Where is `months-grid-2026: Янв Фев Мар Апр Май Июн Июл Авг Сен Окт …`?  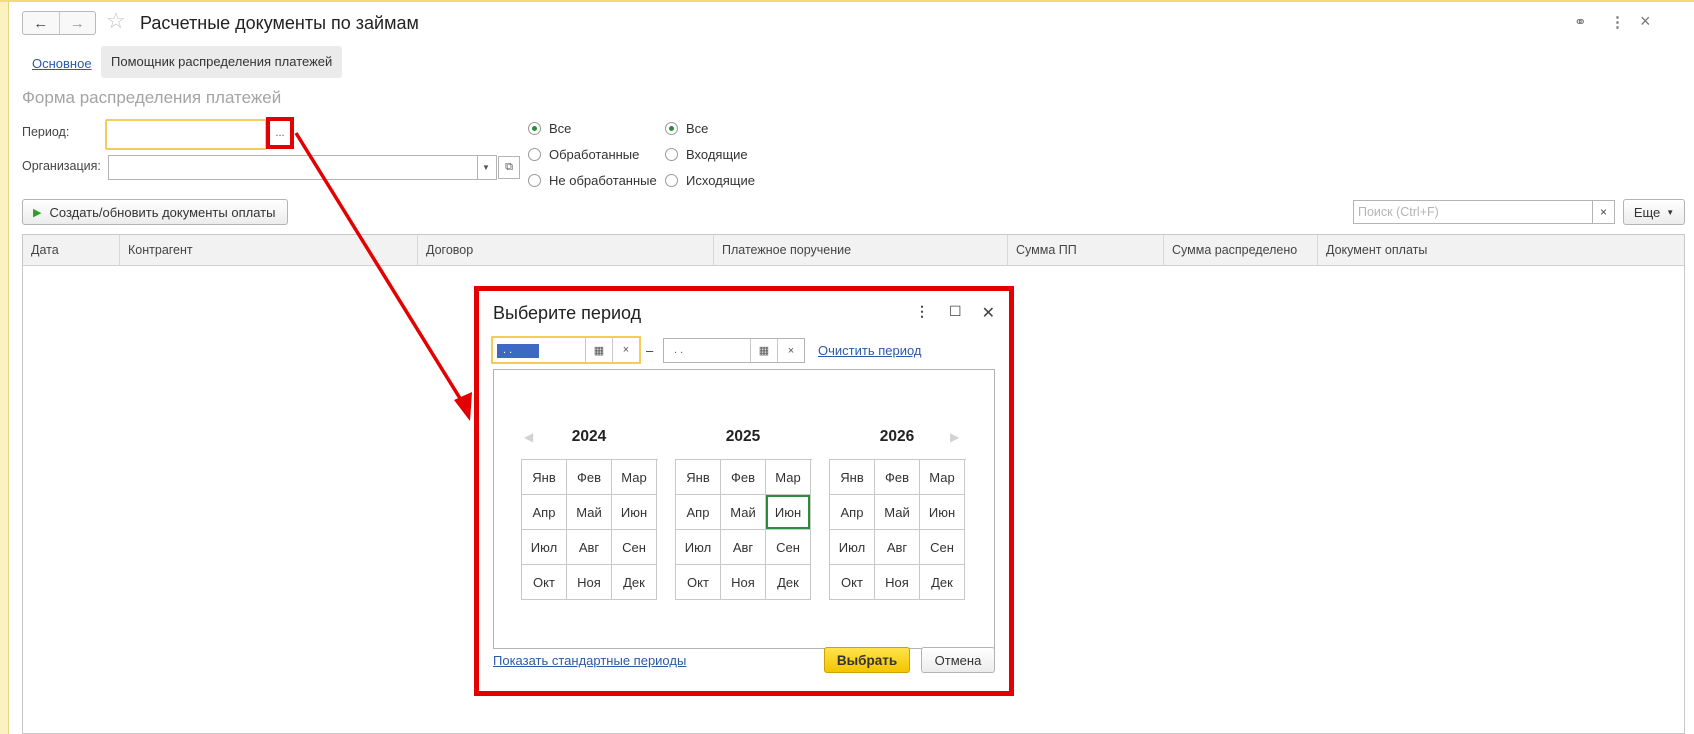 months-grid-2026: Янв Фев Мар Апр Май Июн Июл Авг Сен Окт … is located at coordinates (897, 529).